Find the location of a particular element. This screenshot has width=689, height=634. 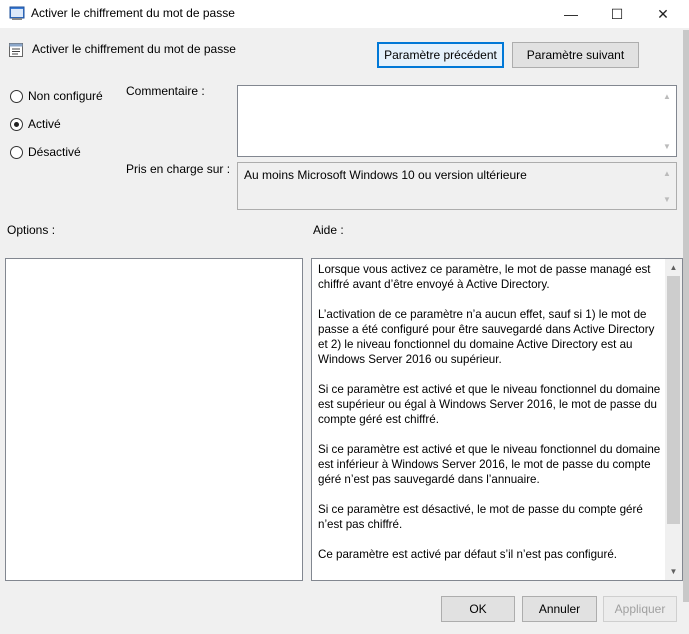

radio-disabled-label: Désactivé is located at coordinates (54, 152).